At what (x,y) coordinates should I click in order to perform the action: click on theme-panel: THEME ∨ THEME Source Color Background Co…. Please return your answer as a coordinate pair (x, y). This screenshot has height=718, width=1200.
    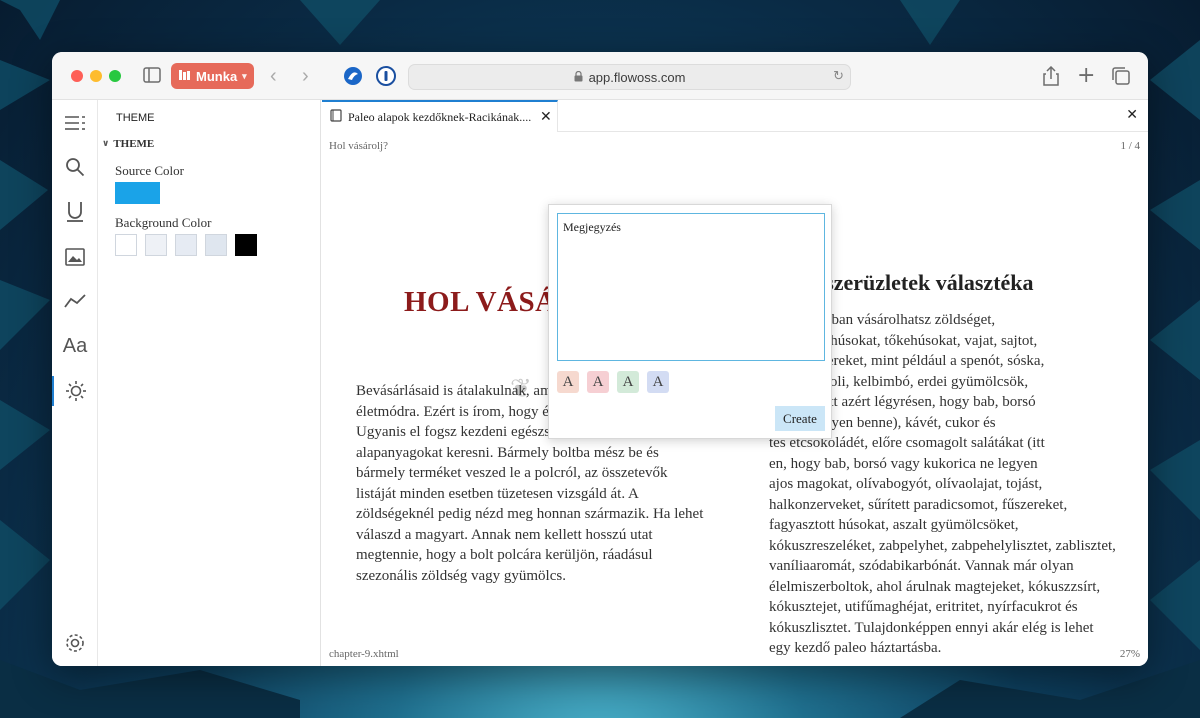
    Looking at the image, I should click on (209, 383).